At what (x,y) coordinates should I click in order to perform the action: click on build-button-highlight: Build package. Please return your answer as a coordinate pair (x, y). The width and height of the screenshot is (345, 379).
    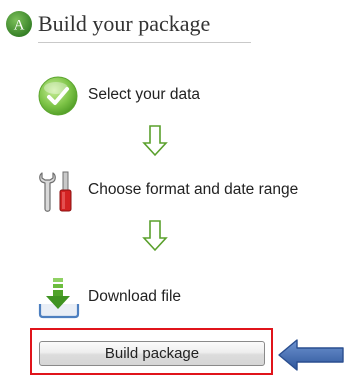
    Looking at the image, I should click on (151, 351).